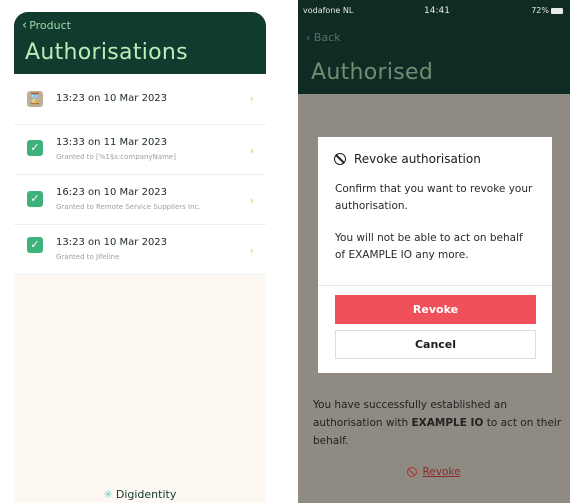 The image size is (570, 503). Describe the element at coordinates (372, 72) in the screenshot. I see `page-title: Authorised` at that location.